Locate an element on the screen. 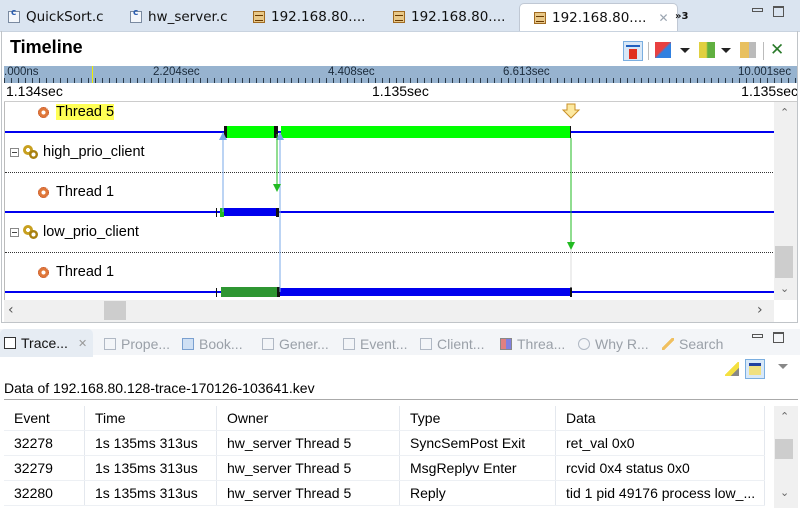 This screenshot has height=508, width=800. cell-type: MsgReplyv Enter is located at coordinates (477, 468).